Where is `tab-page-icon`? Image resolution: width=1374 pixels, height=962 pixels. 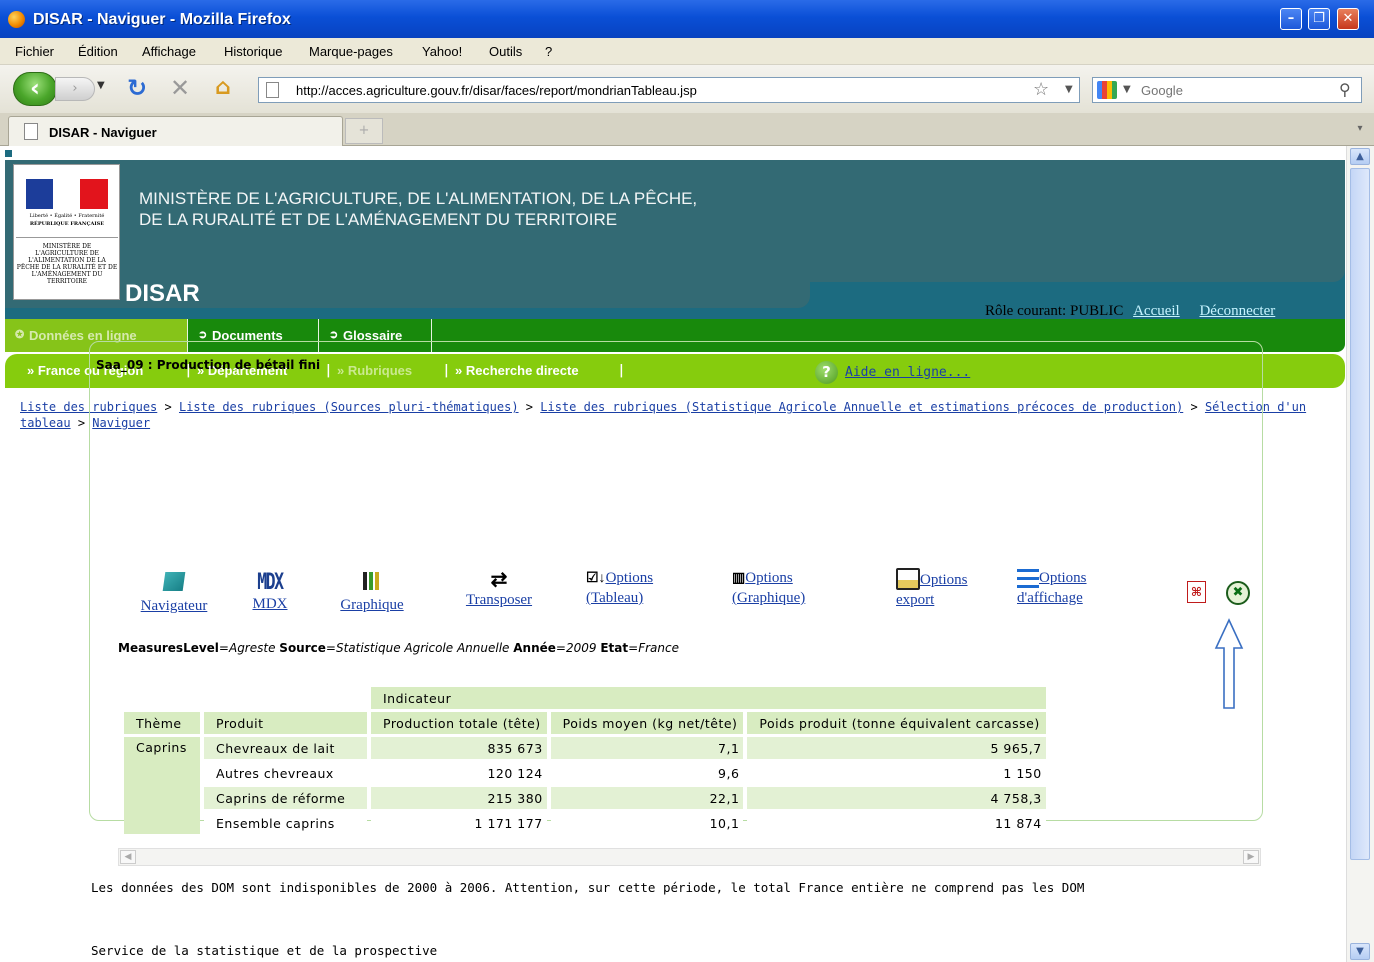
tab-page-icon is located at coordinates (31, 131).